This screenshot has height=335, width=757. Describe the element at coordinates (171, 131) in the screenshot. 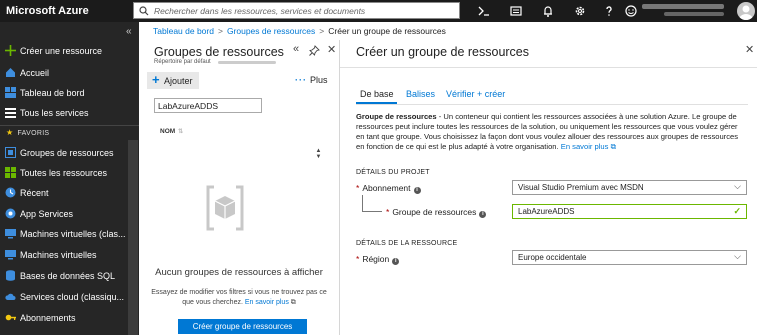

I see `column-header-name: NOM ⇅` at that location.